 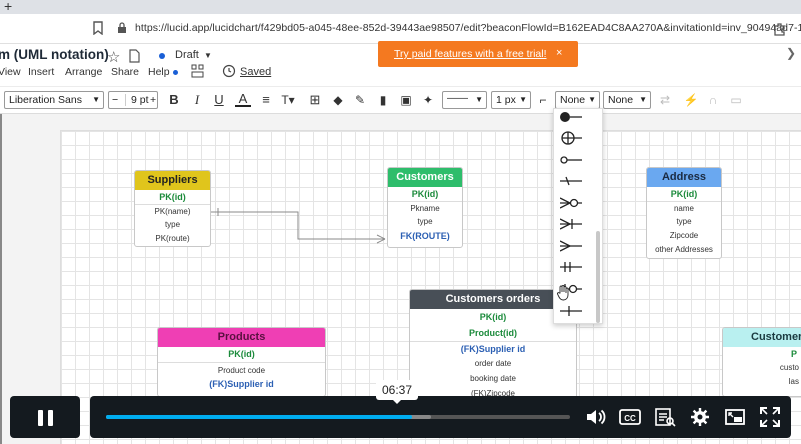 I want to click on one-end-icon, so click(x=571, y=181).